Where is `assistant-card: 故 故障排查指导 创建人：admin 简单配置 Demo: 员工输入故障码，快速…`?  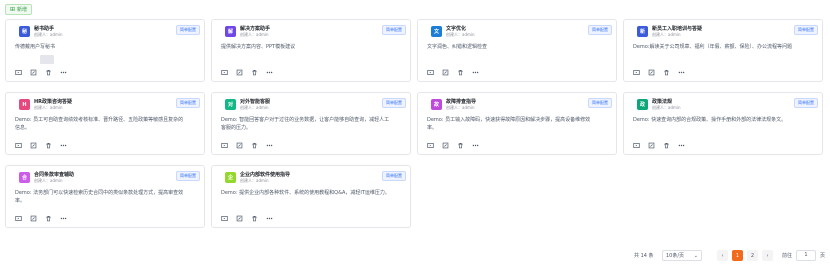 assistant-card: 故 故障排查指导 创建人：admin 简单配置 Demo: 员工输入故障码，快速… is located at coordinates (517, 123).